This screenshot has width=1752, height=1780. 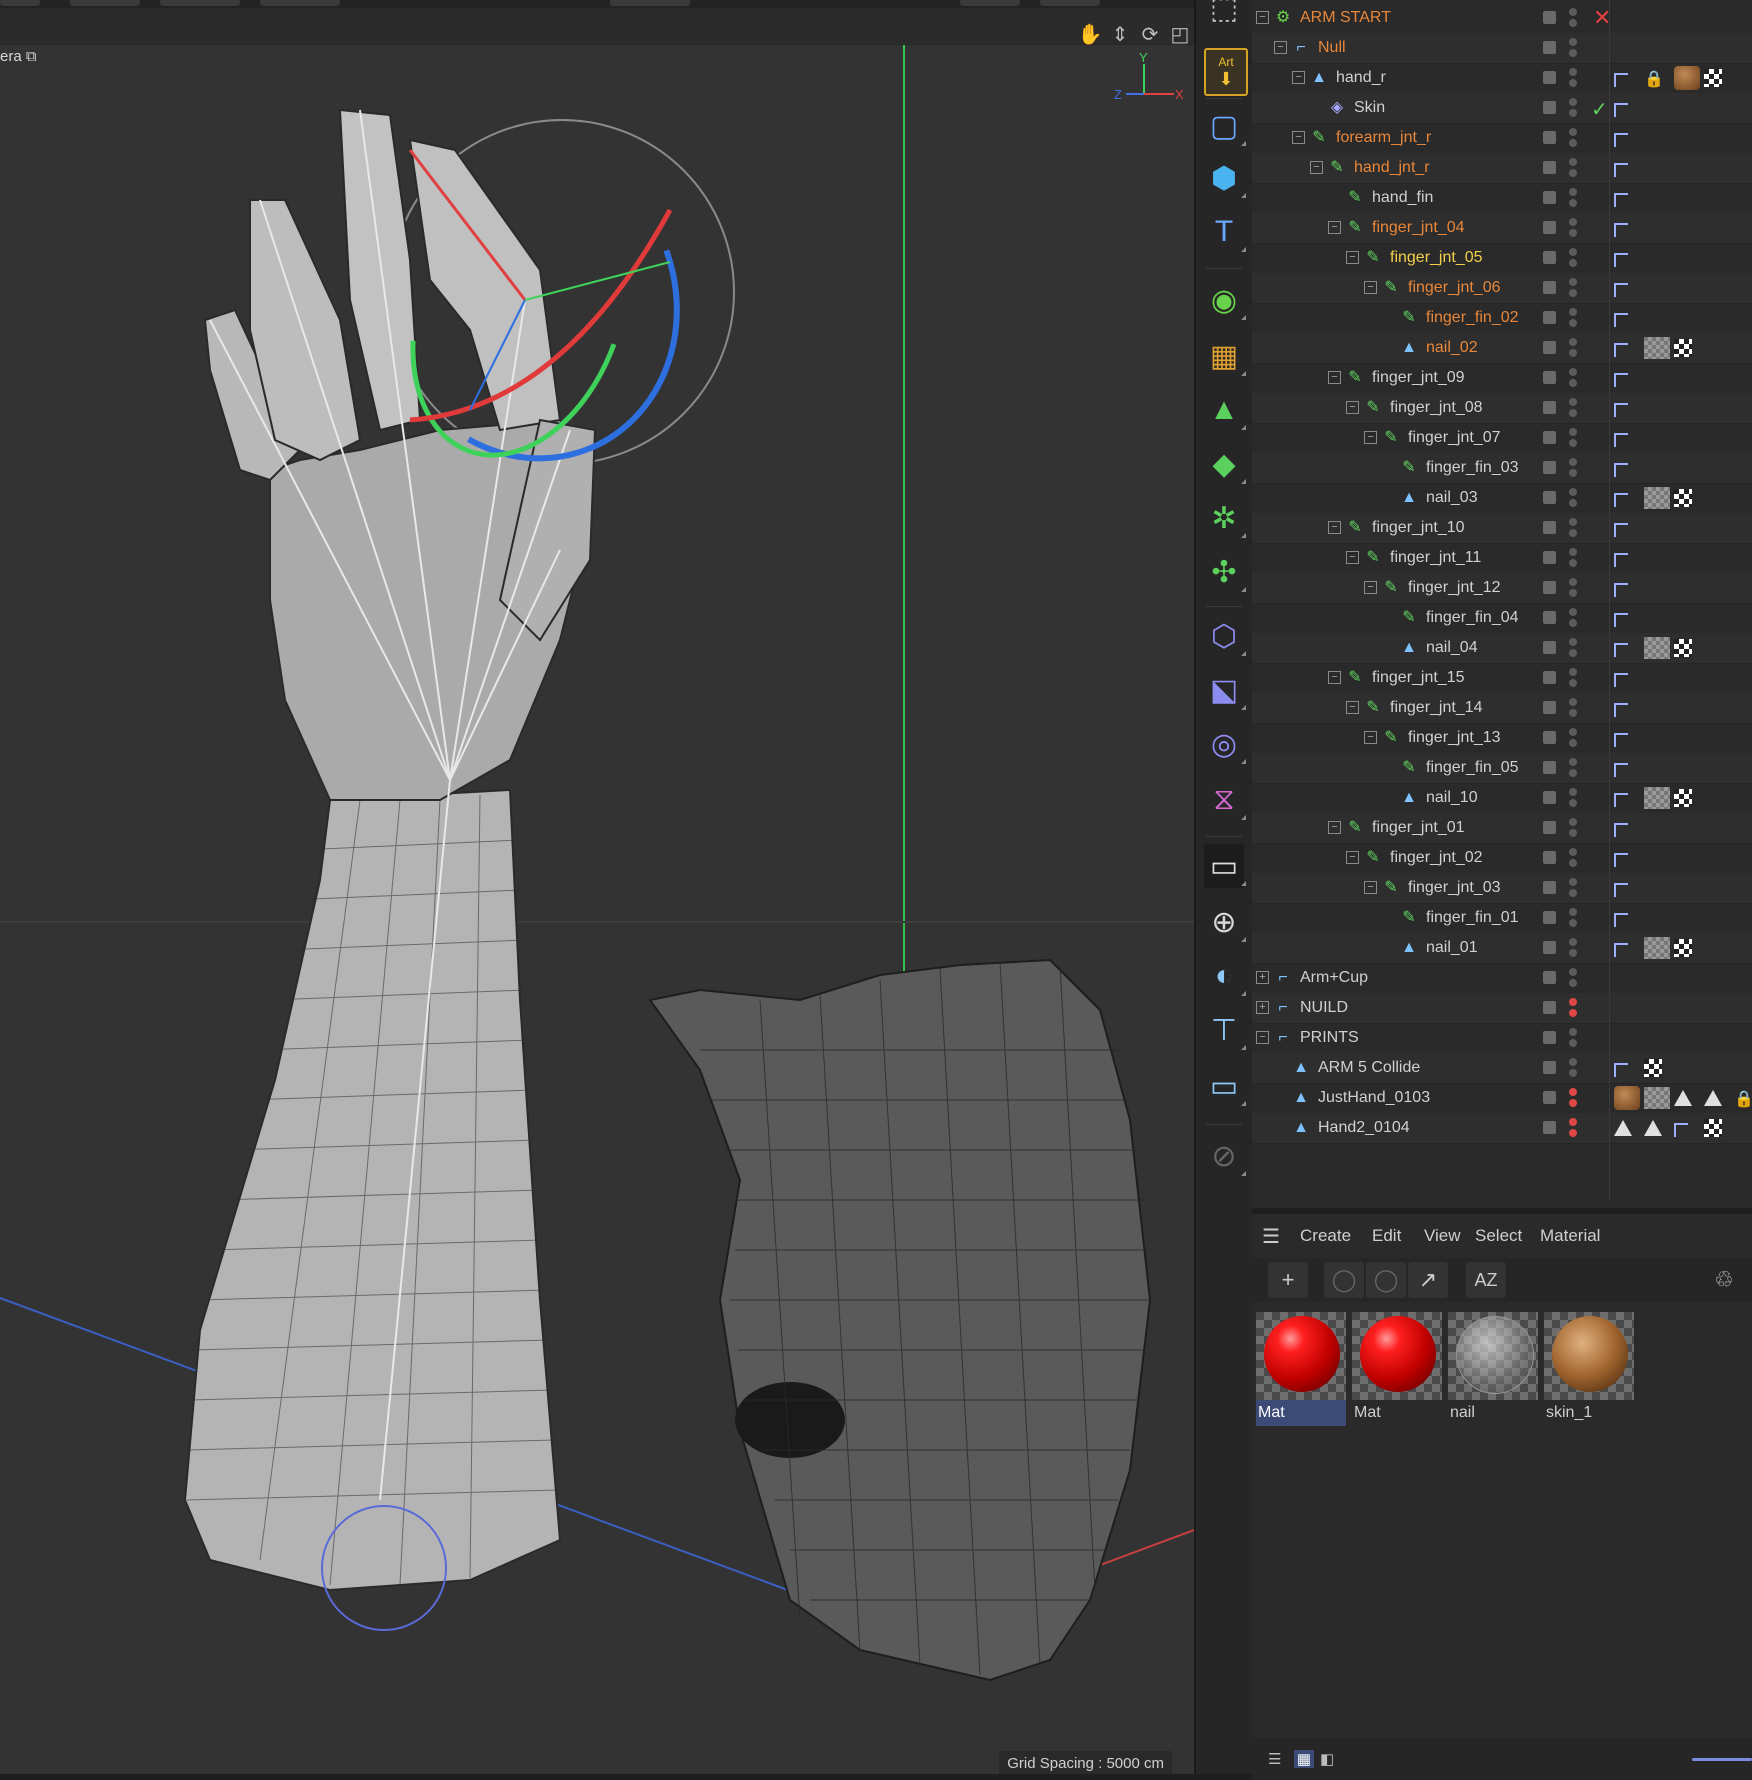 I want to click on object-row-arm-start: − ⚙ ARM START ✕, so click(x=1502, y=18).